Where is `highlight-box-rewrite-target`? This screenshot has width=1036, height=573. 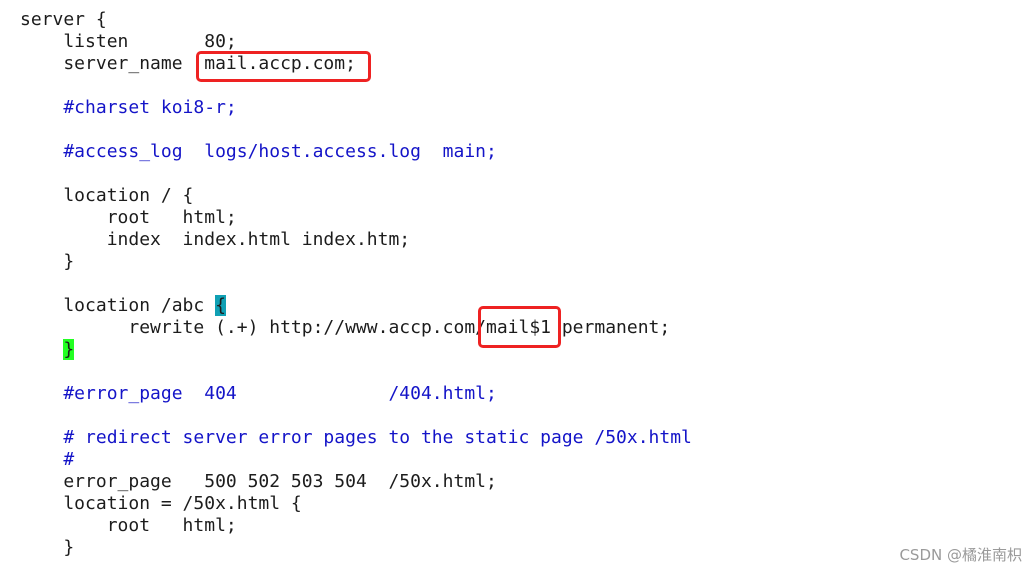 highlight-box-rewrite-target is located at coordinates (519, 327).